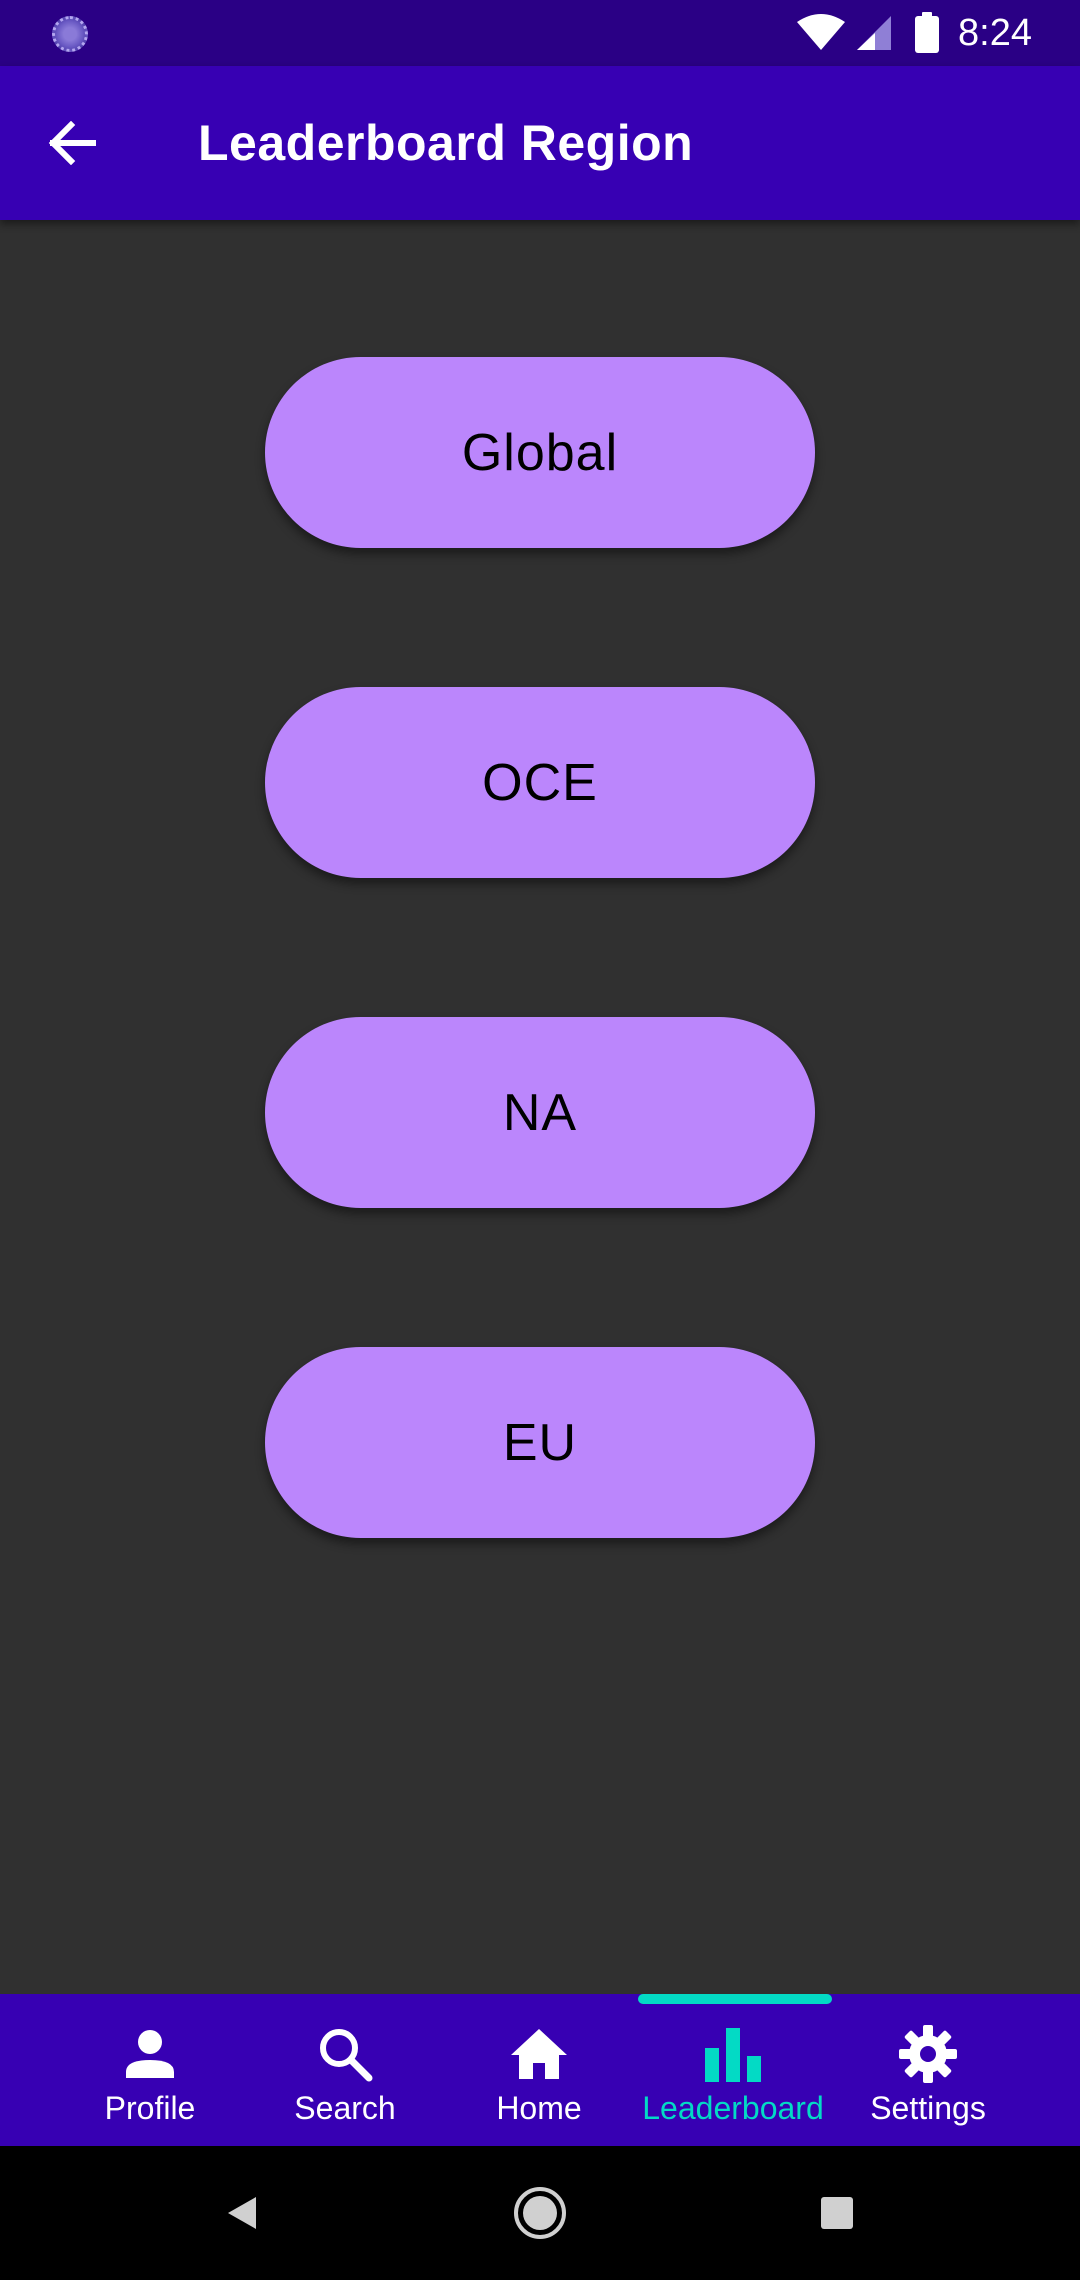 Image resolution: width=1080 pixels, height=2280 pixels. I want to click on arrow-back-icon, so click(72, 143).